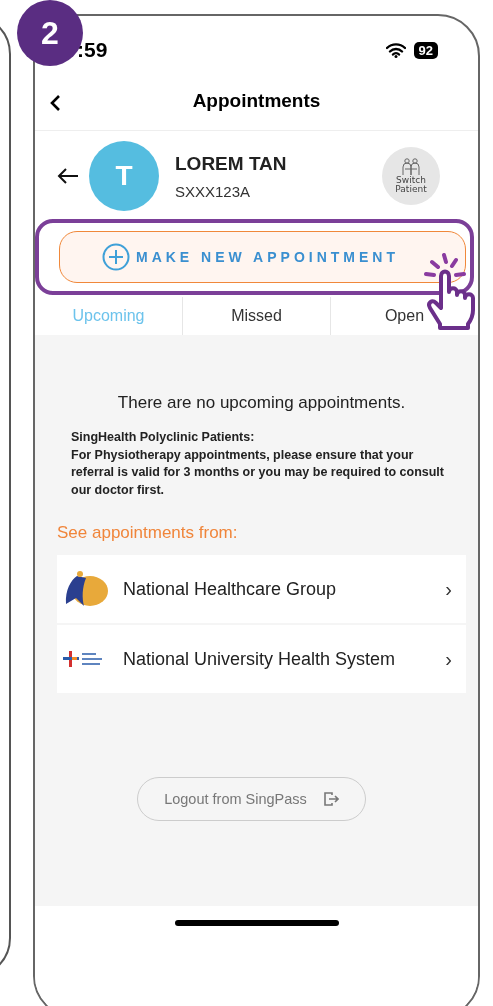 The width and height of the screenshot is (493, 1006). What do you see at coordinates (115, 257) in the screenshot?
I see `plus-circle-icon` at bounding box center [115, 257].